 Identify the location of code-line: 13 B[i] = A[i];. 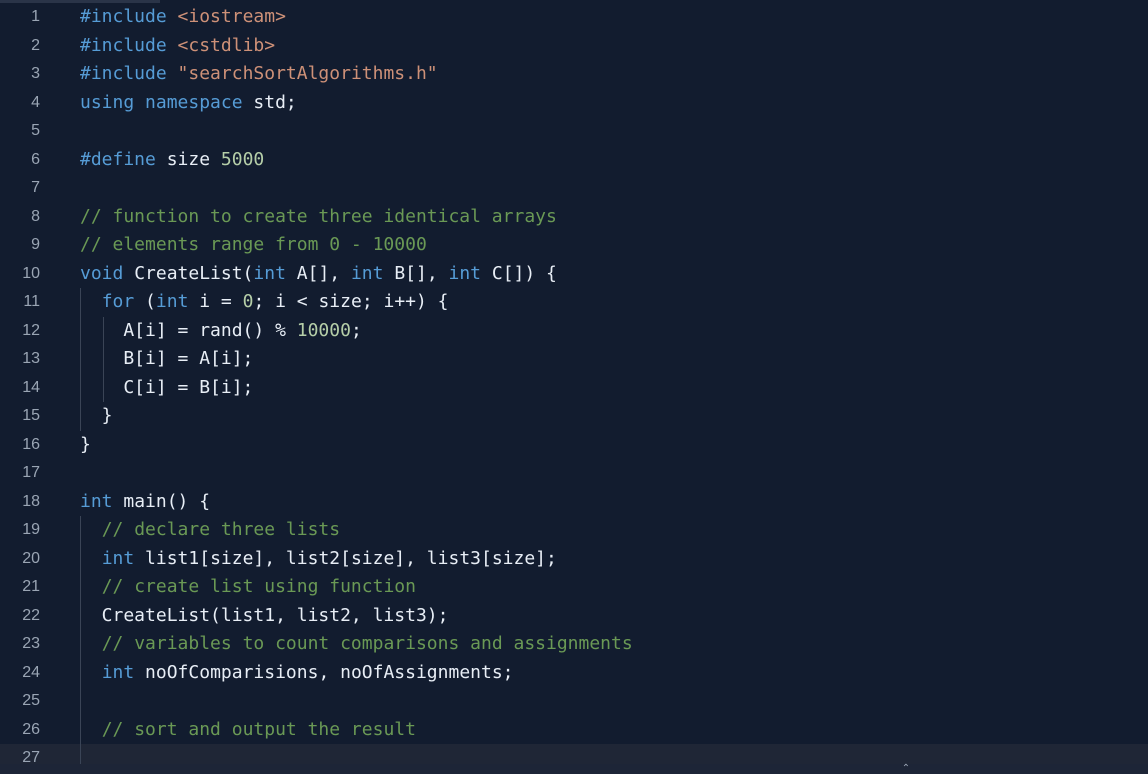
(574, 359).